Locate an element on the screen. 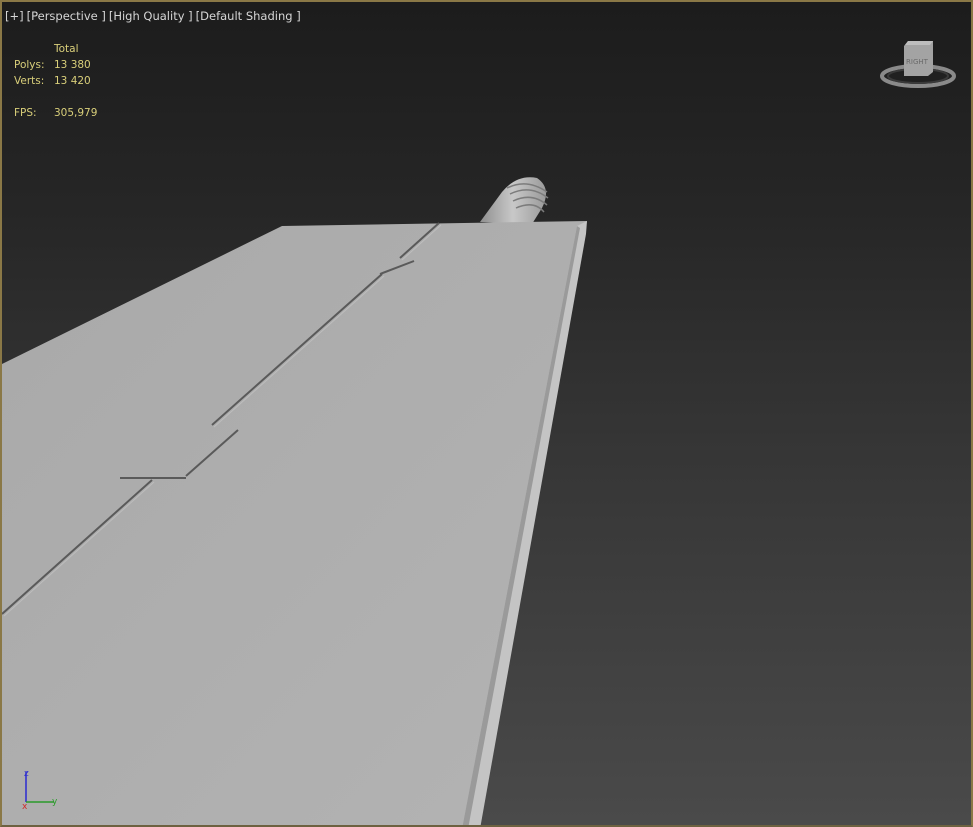  view-type-menu: [Perspective ] is located at coordinates (66, 16).